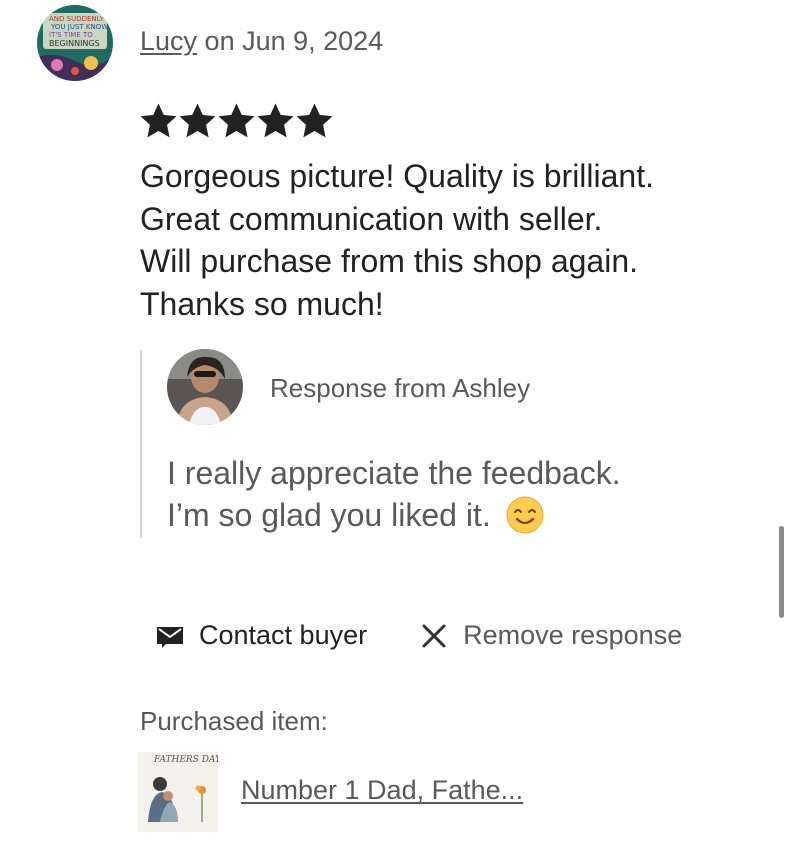  What do you see at coordinates (290, 41) in the screenshot?
I see `review-date: on Jun 9, 2024` at bounding box center [290, 41].